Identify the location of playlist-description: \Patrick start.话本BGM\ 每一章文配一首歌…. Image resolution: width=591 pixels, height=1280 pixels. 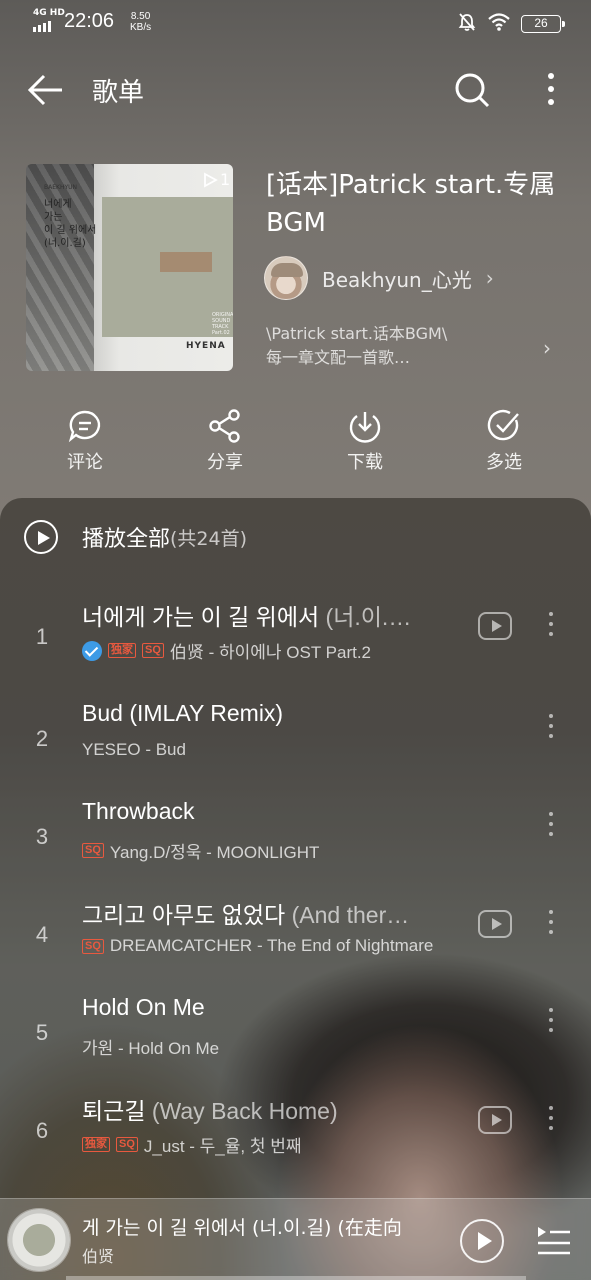
(391, 346).